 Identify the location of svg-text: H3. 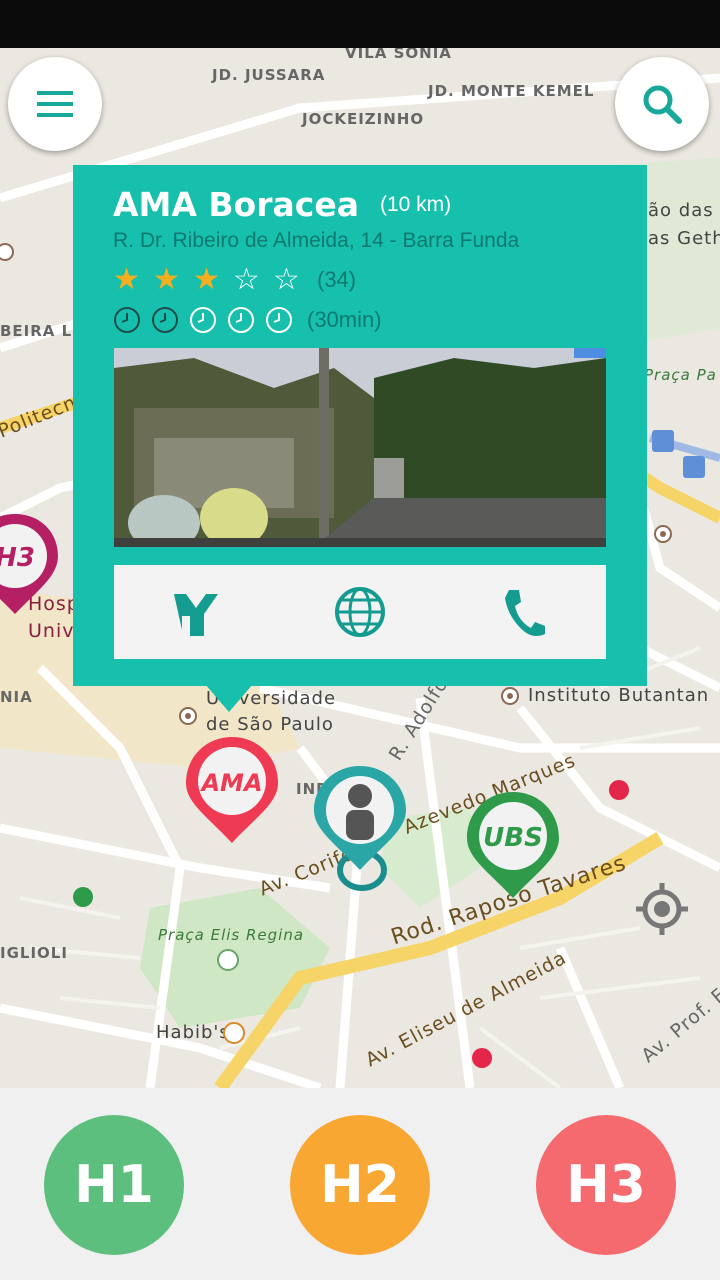
(17, 558).